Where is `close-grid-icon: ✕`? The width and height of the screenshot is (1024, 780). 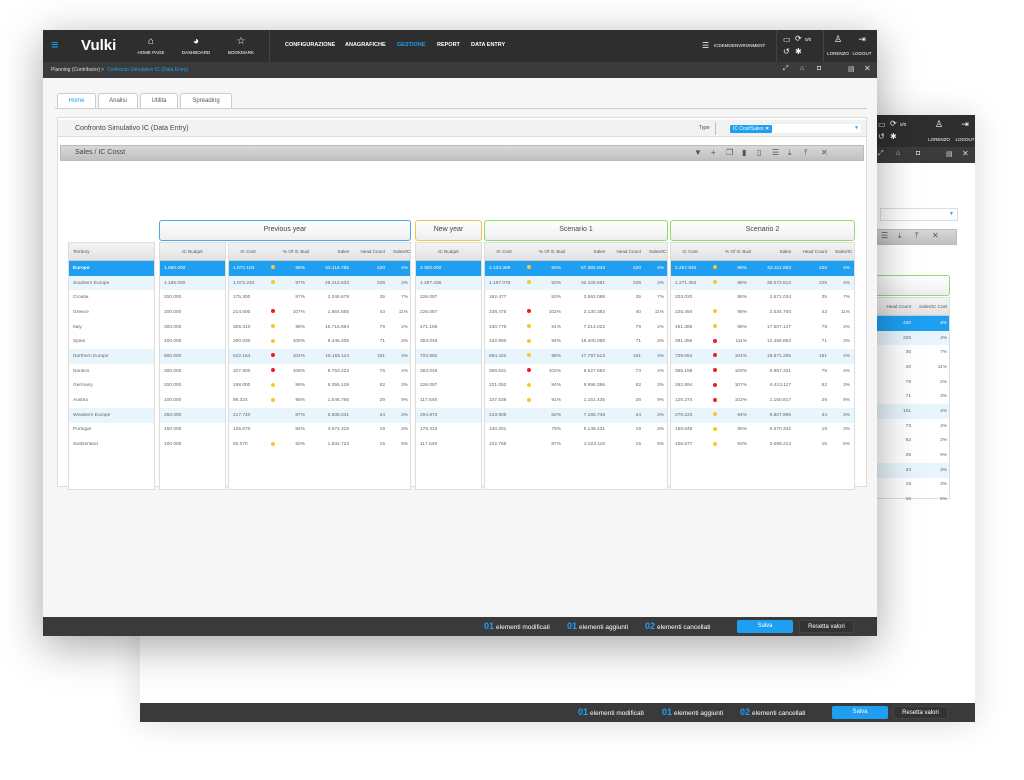
close-grid-icon: ✕ is located at coordinates (824, 153).